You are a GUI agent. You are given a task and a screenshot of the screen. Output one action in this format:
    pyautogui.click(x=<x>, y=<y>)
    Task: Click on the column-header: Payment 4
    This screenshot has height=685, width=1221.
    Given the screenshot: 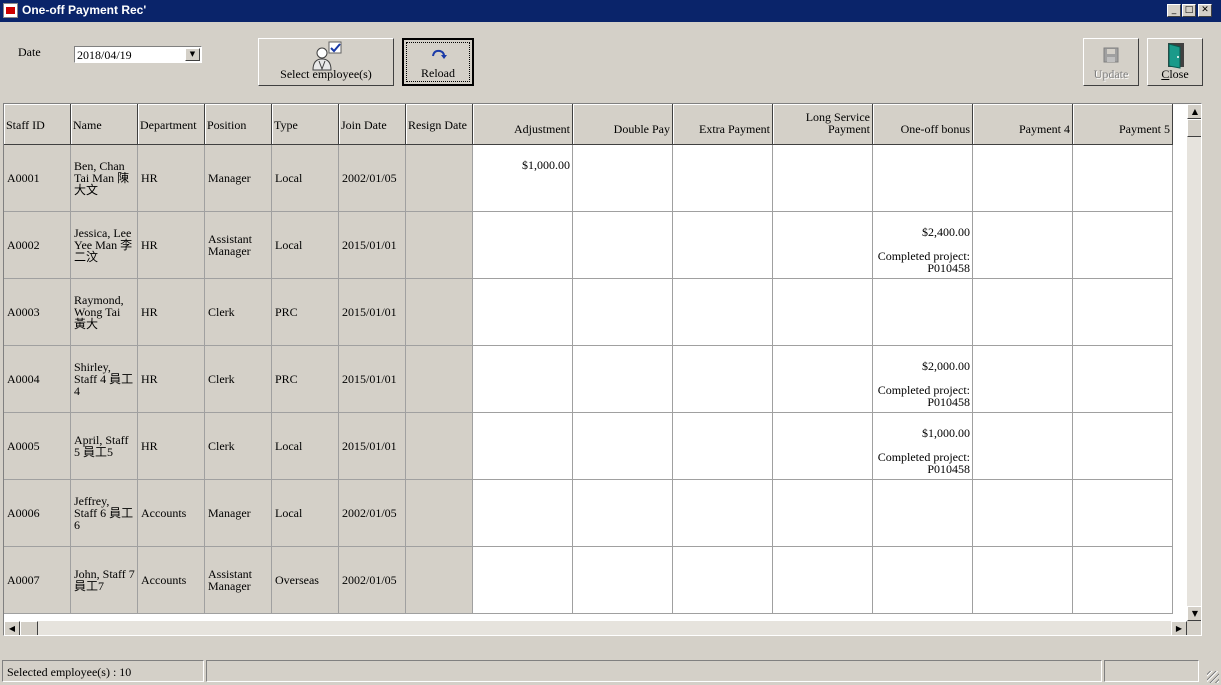 What is the action you would take?
    pyautogui.click(x=1023, y=124)
    